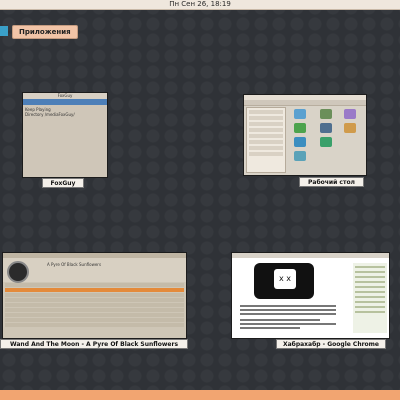 This screenshot has width=400, height=400. I want to click on window-titlebar, so click(310, 255).